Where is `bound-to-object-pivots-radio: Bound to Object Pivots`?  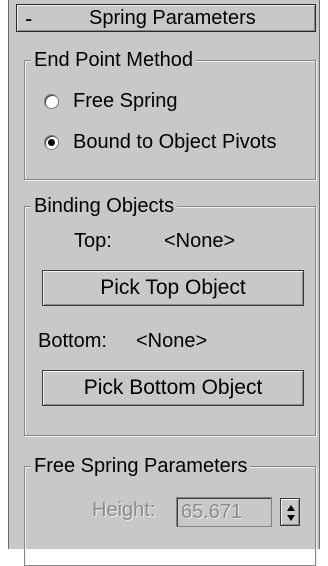
bound-to-object-pivots-radio: Bound to Object Pivots is located at coordinates (160, 142).